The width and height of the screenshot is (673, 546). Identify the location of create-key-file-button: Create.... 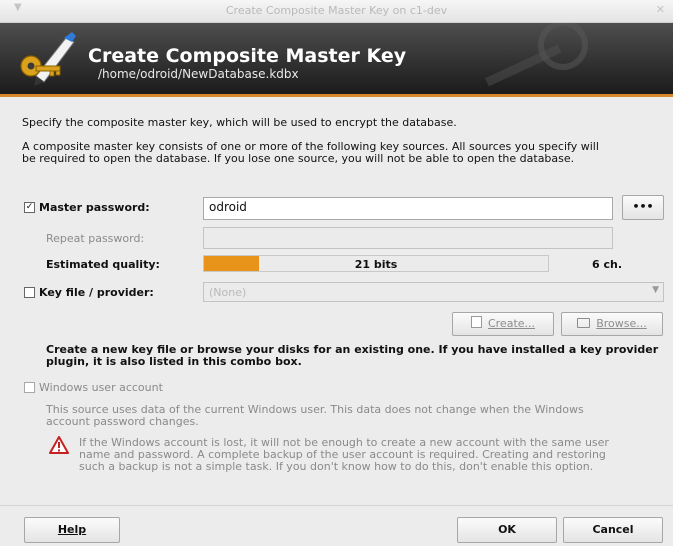
(503, 324).